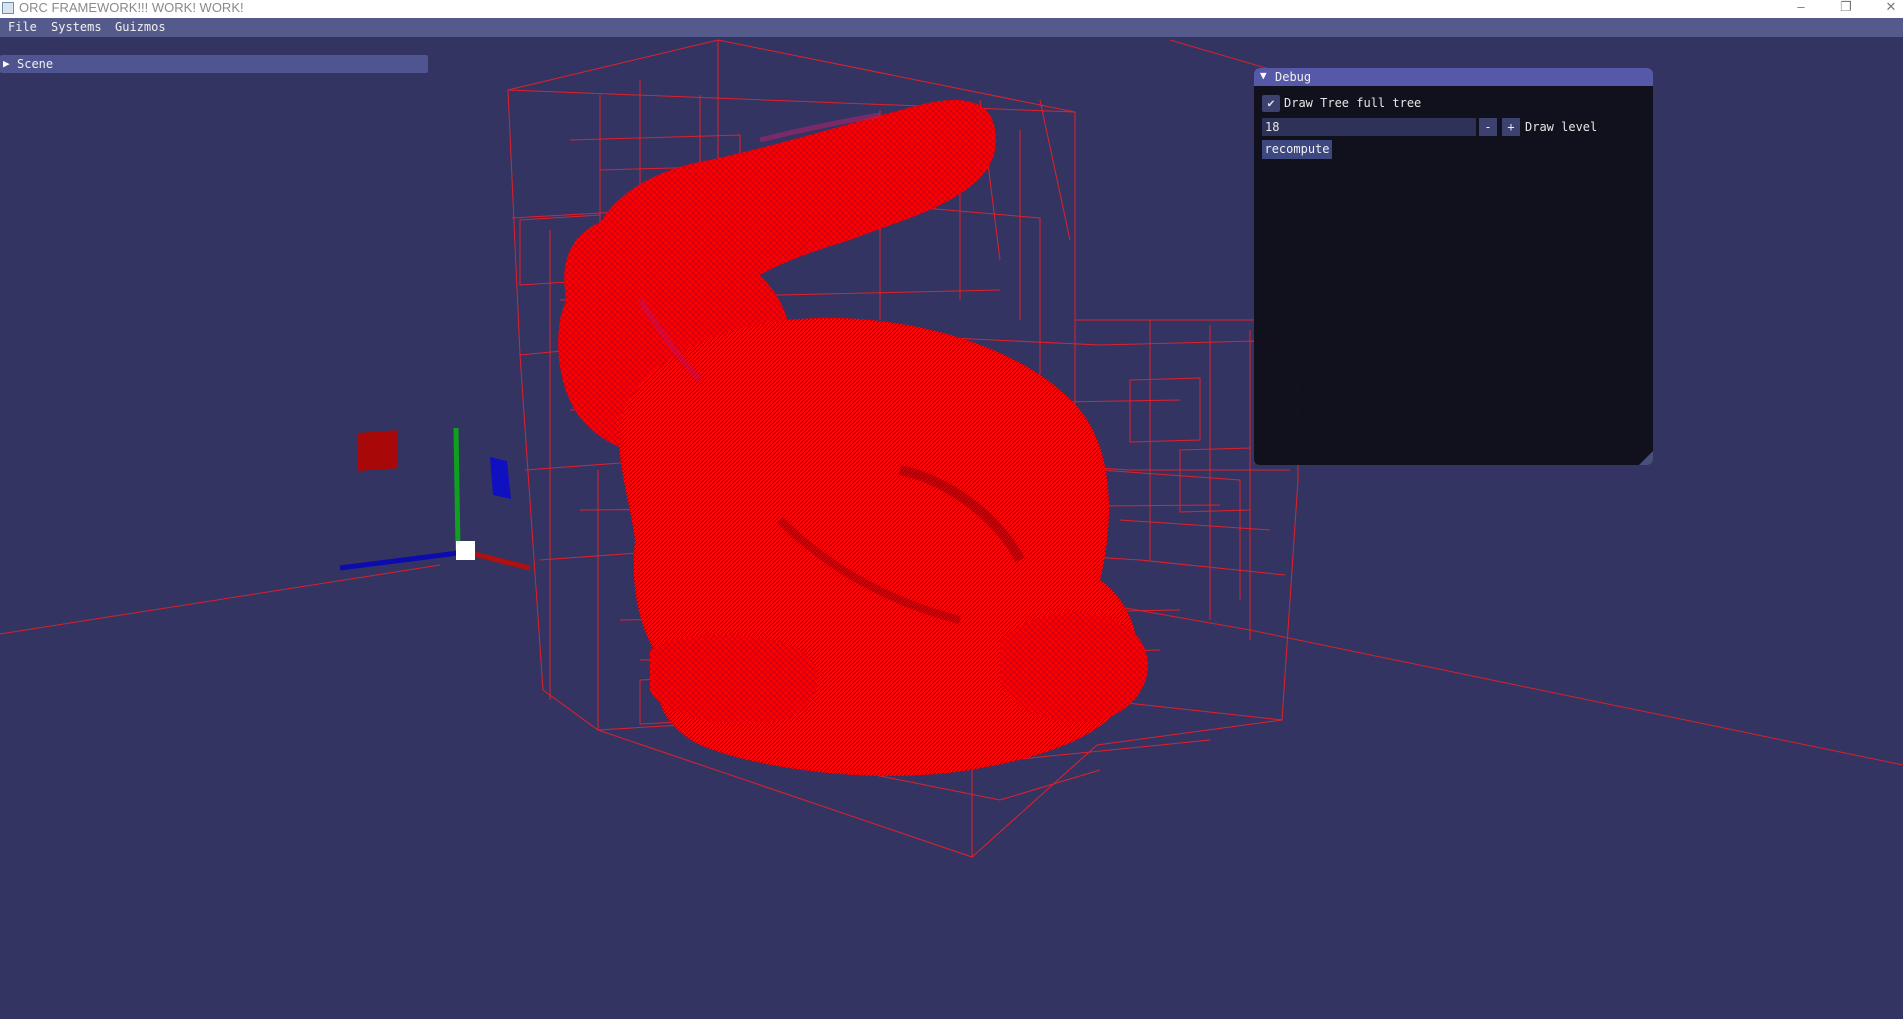 The image size is (1903, 1019). What do you see at coordinates (500, 478) in the screenshot?
I see `gizmo-plane-yz` at bounding box center [500, 478].